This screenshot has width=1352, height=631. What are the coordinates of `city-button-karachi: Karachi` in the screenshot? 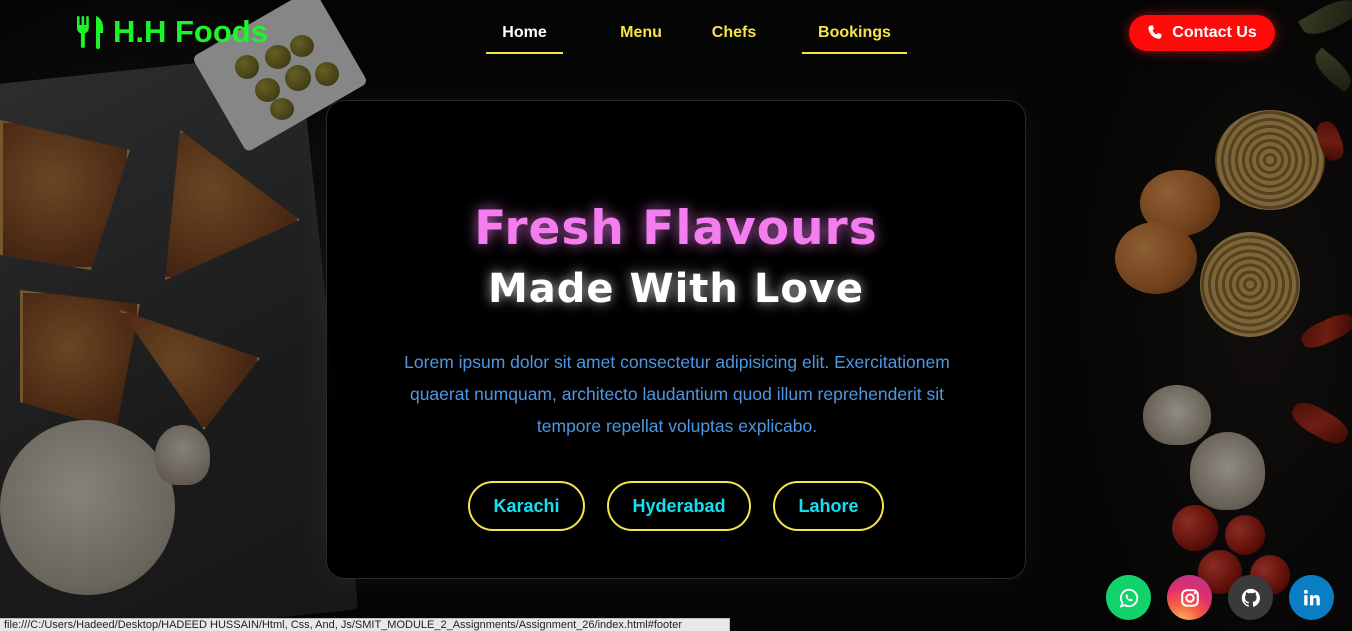 It's located at (526, 506).